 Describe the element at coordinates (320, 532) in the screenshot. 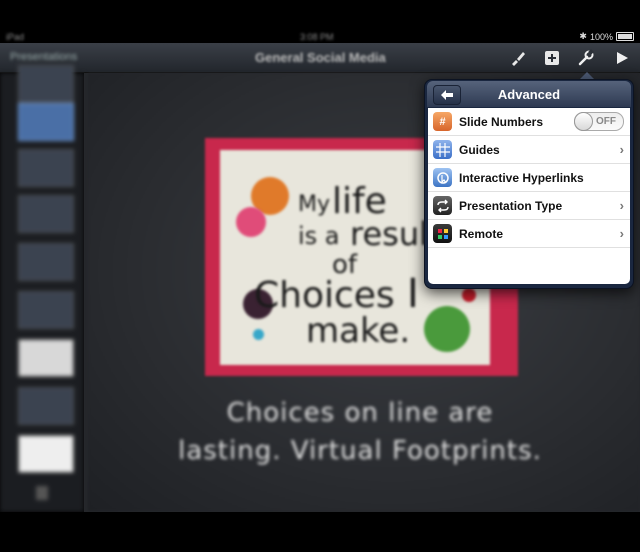

I see `bottom-bezel` at that location.